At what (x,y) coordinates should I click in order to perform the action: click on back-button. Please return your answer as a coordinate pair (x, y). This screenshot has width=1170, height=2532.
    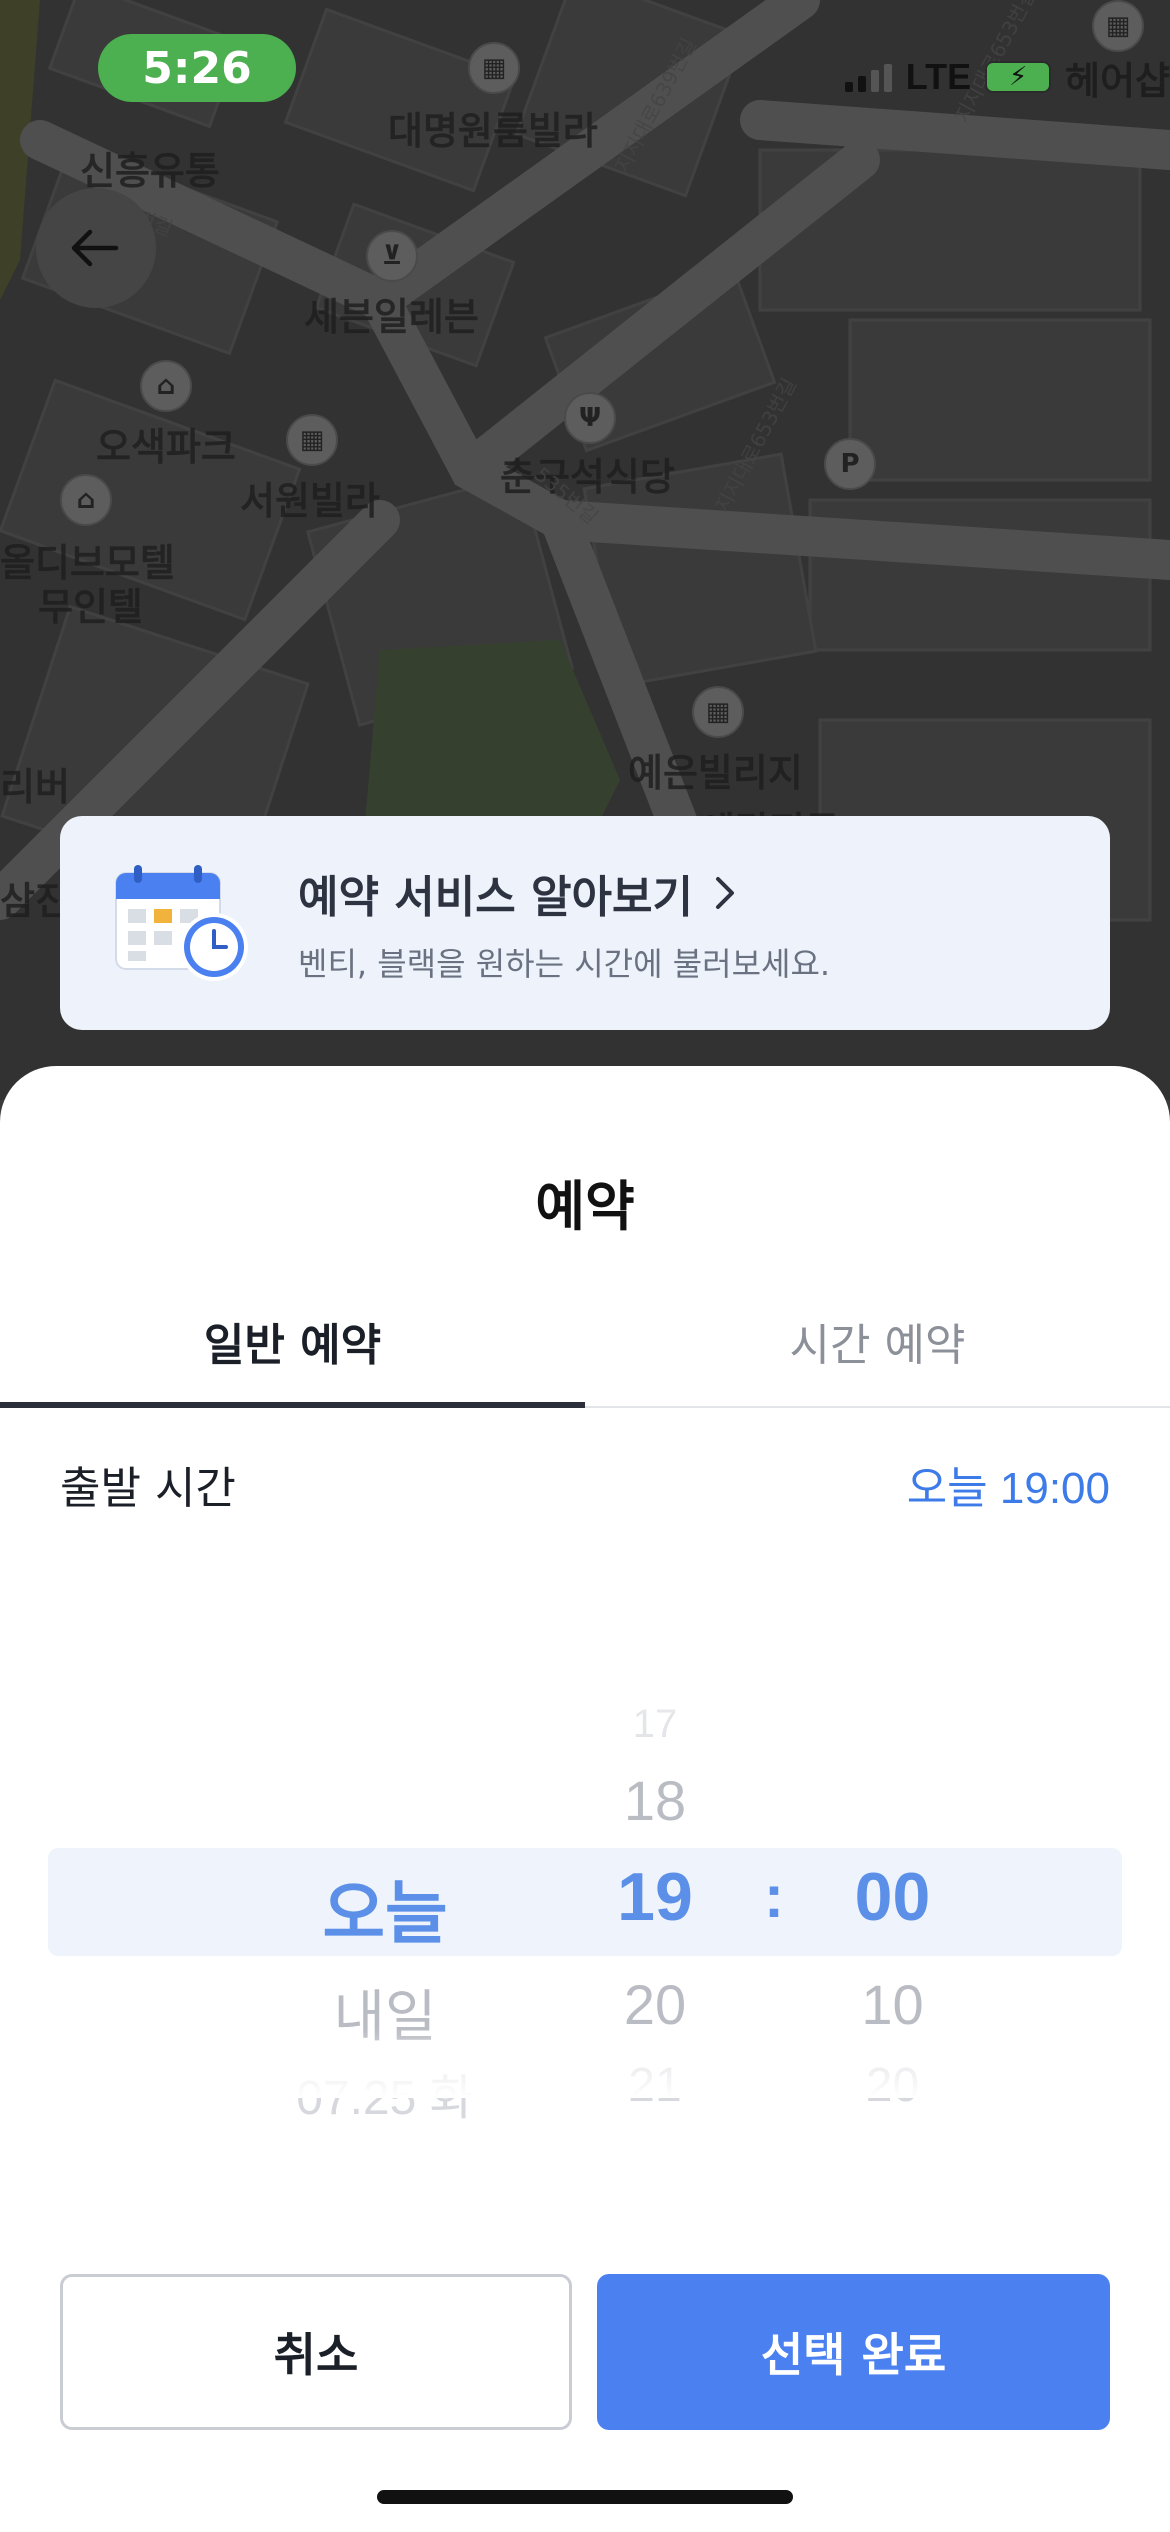
    Looking at the image, I should click on (96, 248).